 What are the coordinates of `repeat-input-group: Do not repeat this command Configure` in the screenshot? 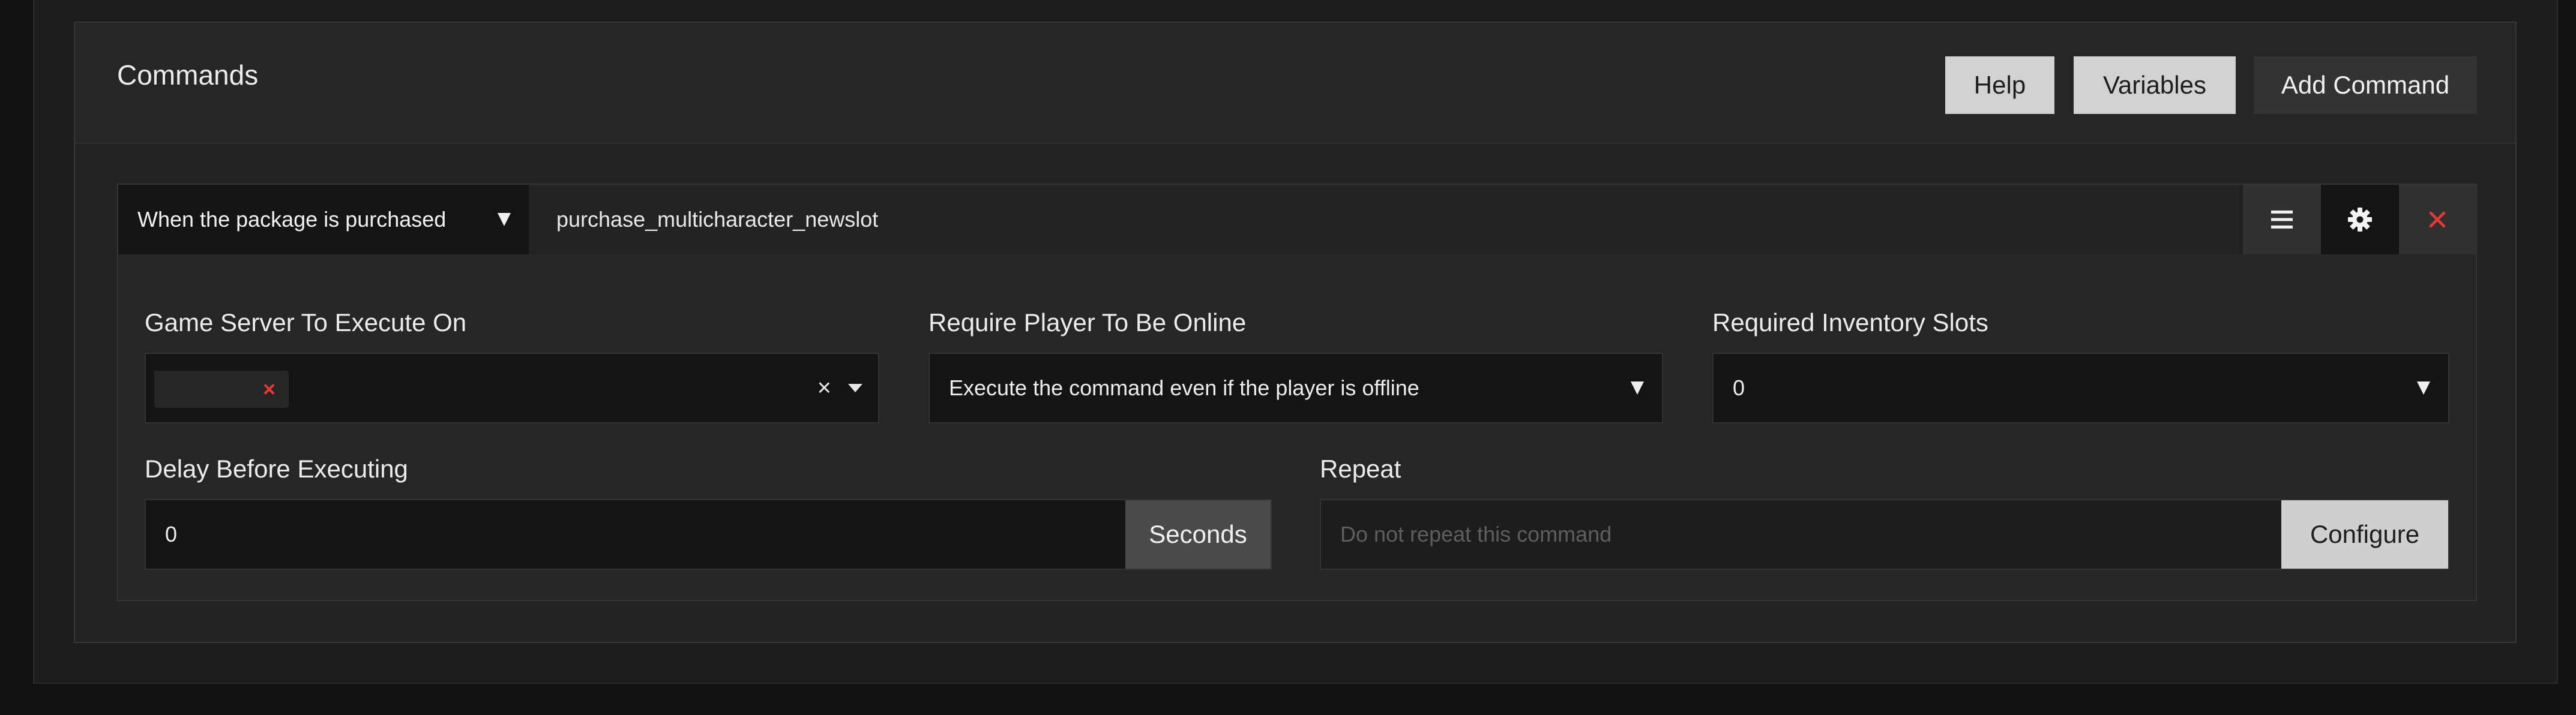 It's located at (1885, 534).